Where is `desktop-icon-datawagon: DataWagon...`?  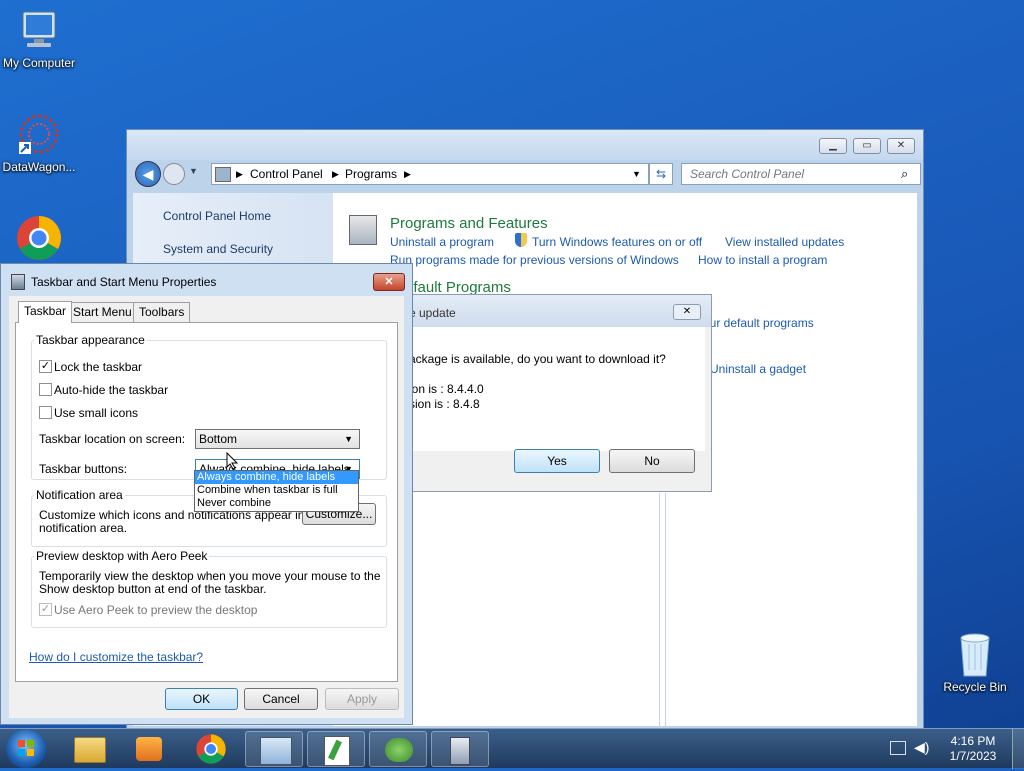 desktop-icon-datawagon: DataWagon... is located at coordinates (40, 143).